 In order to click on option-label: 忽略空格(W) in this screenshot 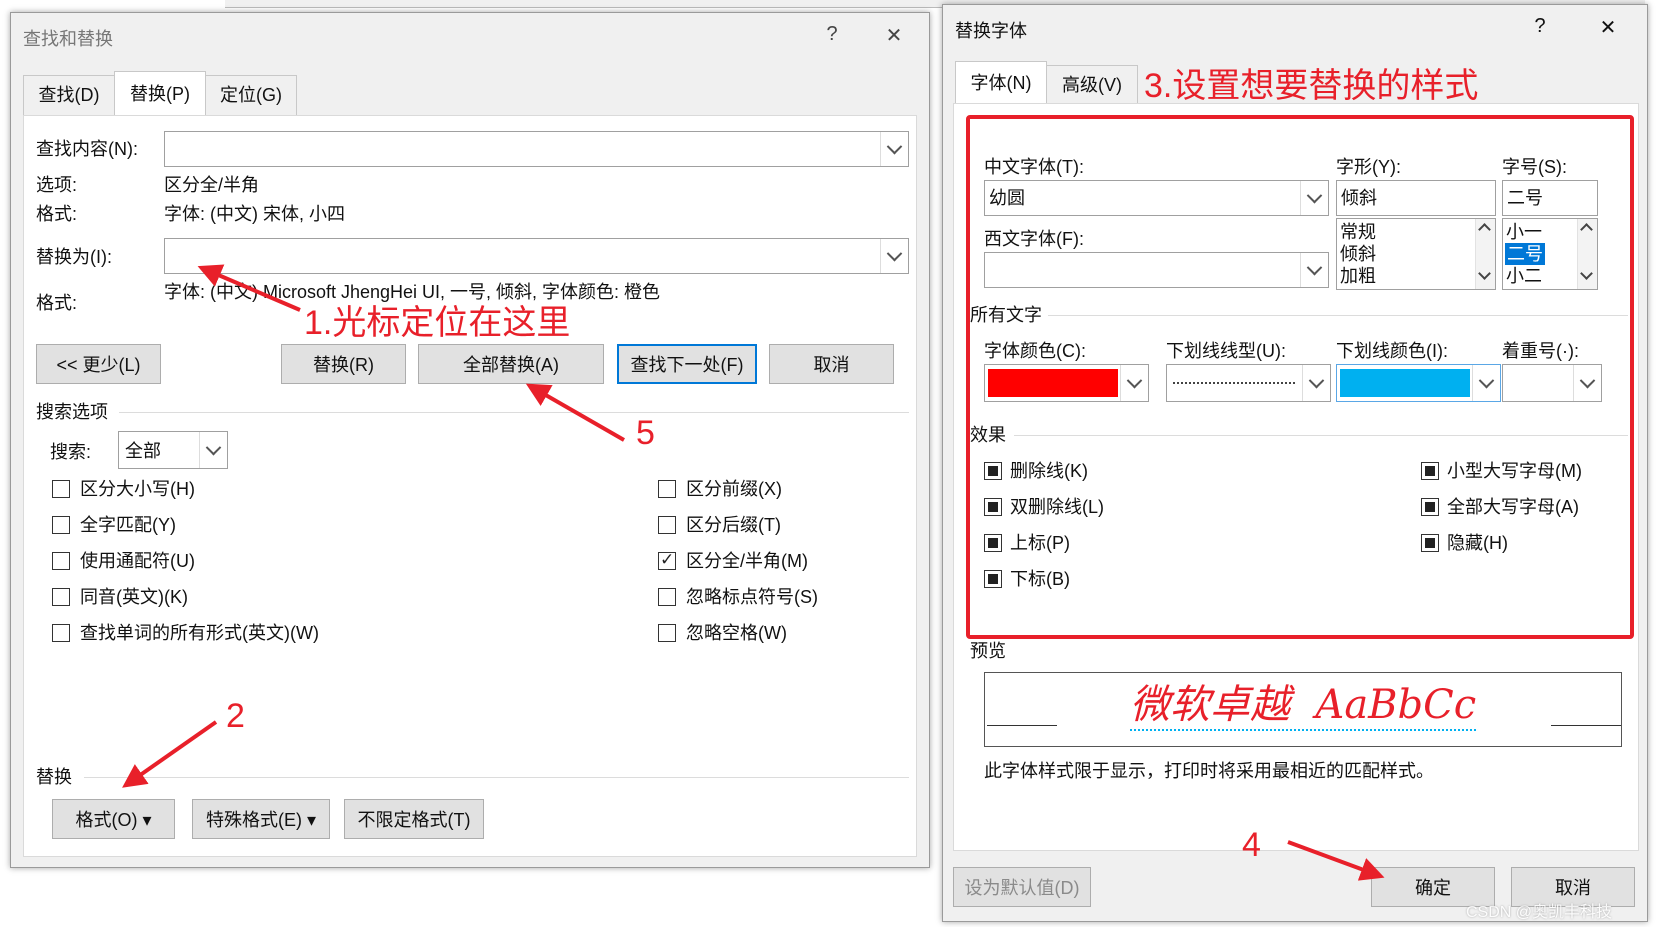, I will do `click(736, 633)`.